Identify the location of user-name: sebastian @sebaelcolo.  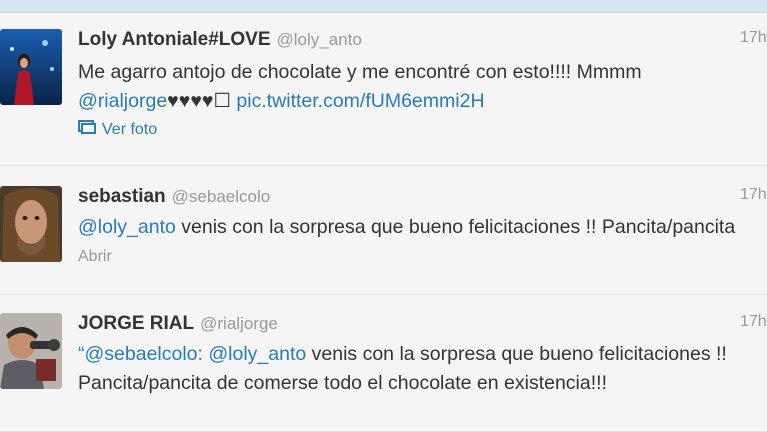
(174, 197).